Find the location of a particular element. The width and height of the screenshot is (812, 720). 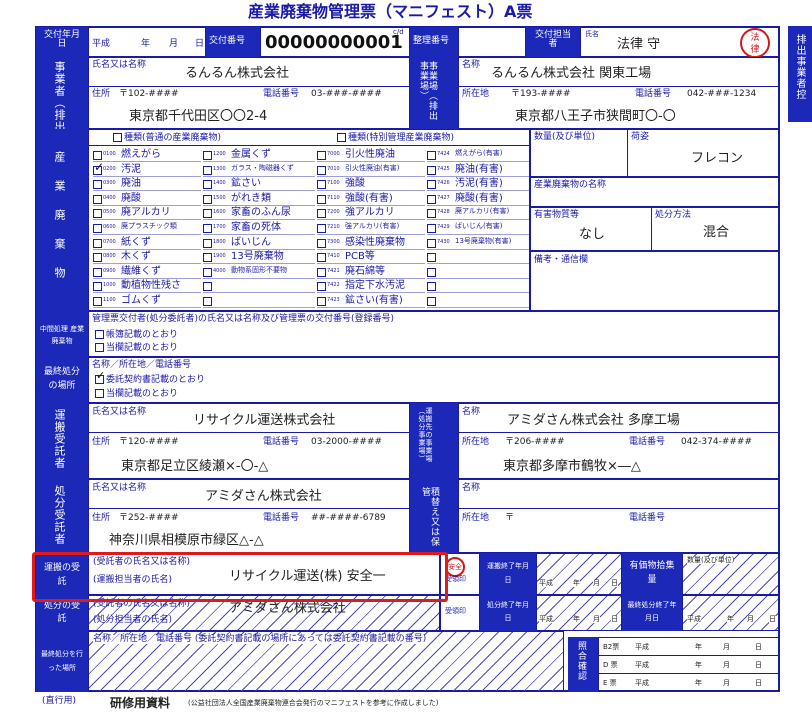

transport-dest-address-value: 東京都多摩市鶴牧×―△ is located at coordinates (572, 466).